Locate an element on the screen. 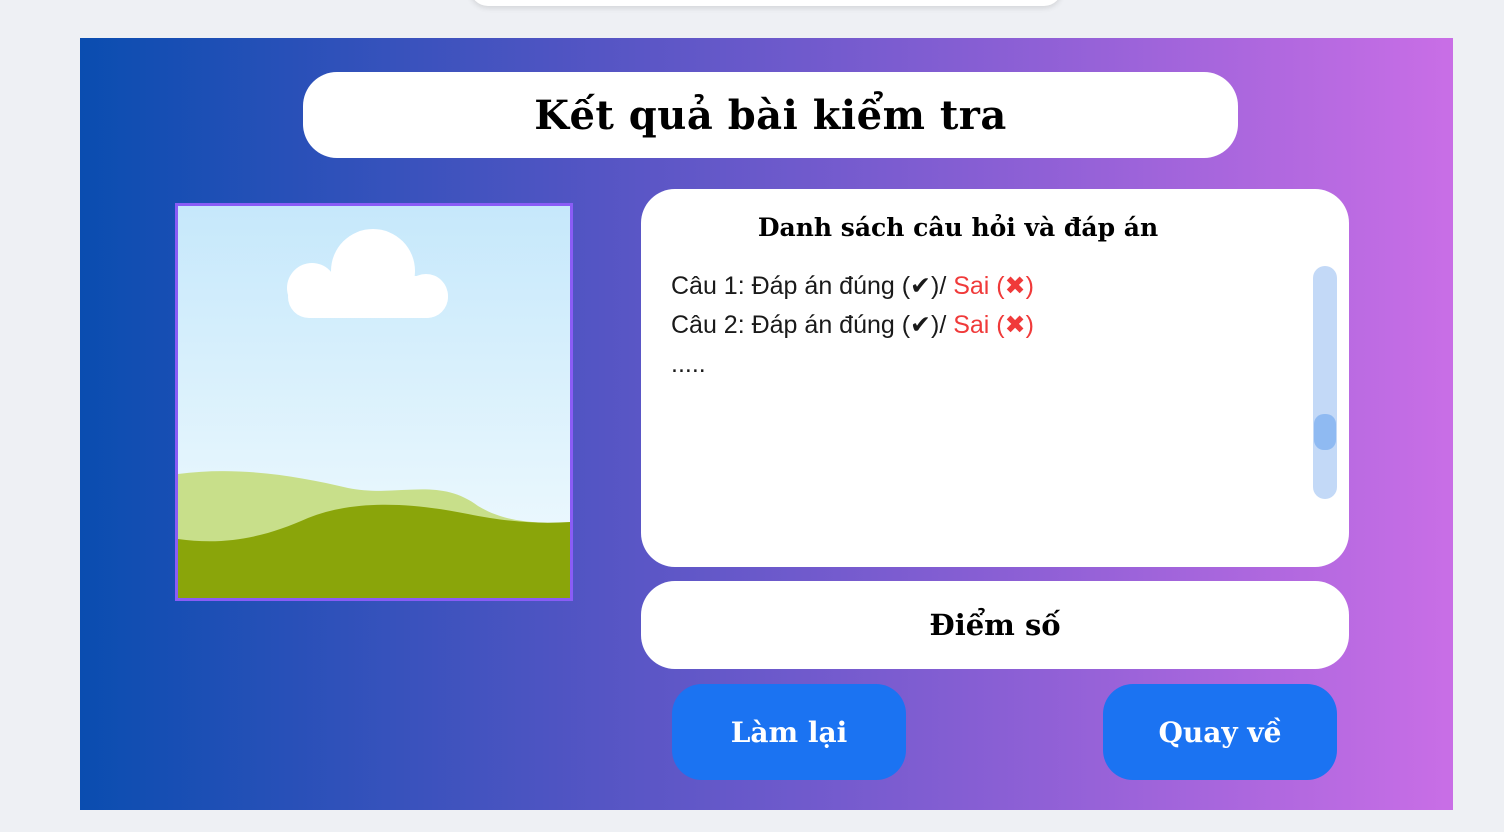 Image resolution: width=1504 pixels, height=832 pixels. landscape-placeholder-icon is located at coordinates (374, 402).